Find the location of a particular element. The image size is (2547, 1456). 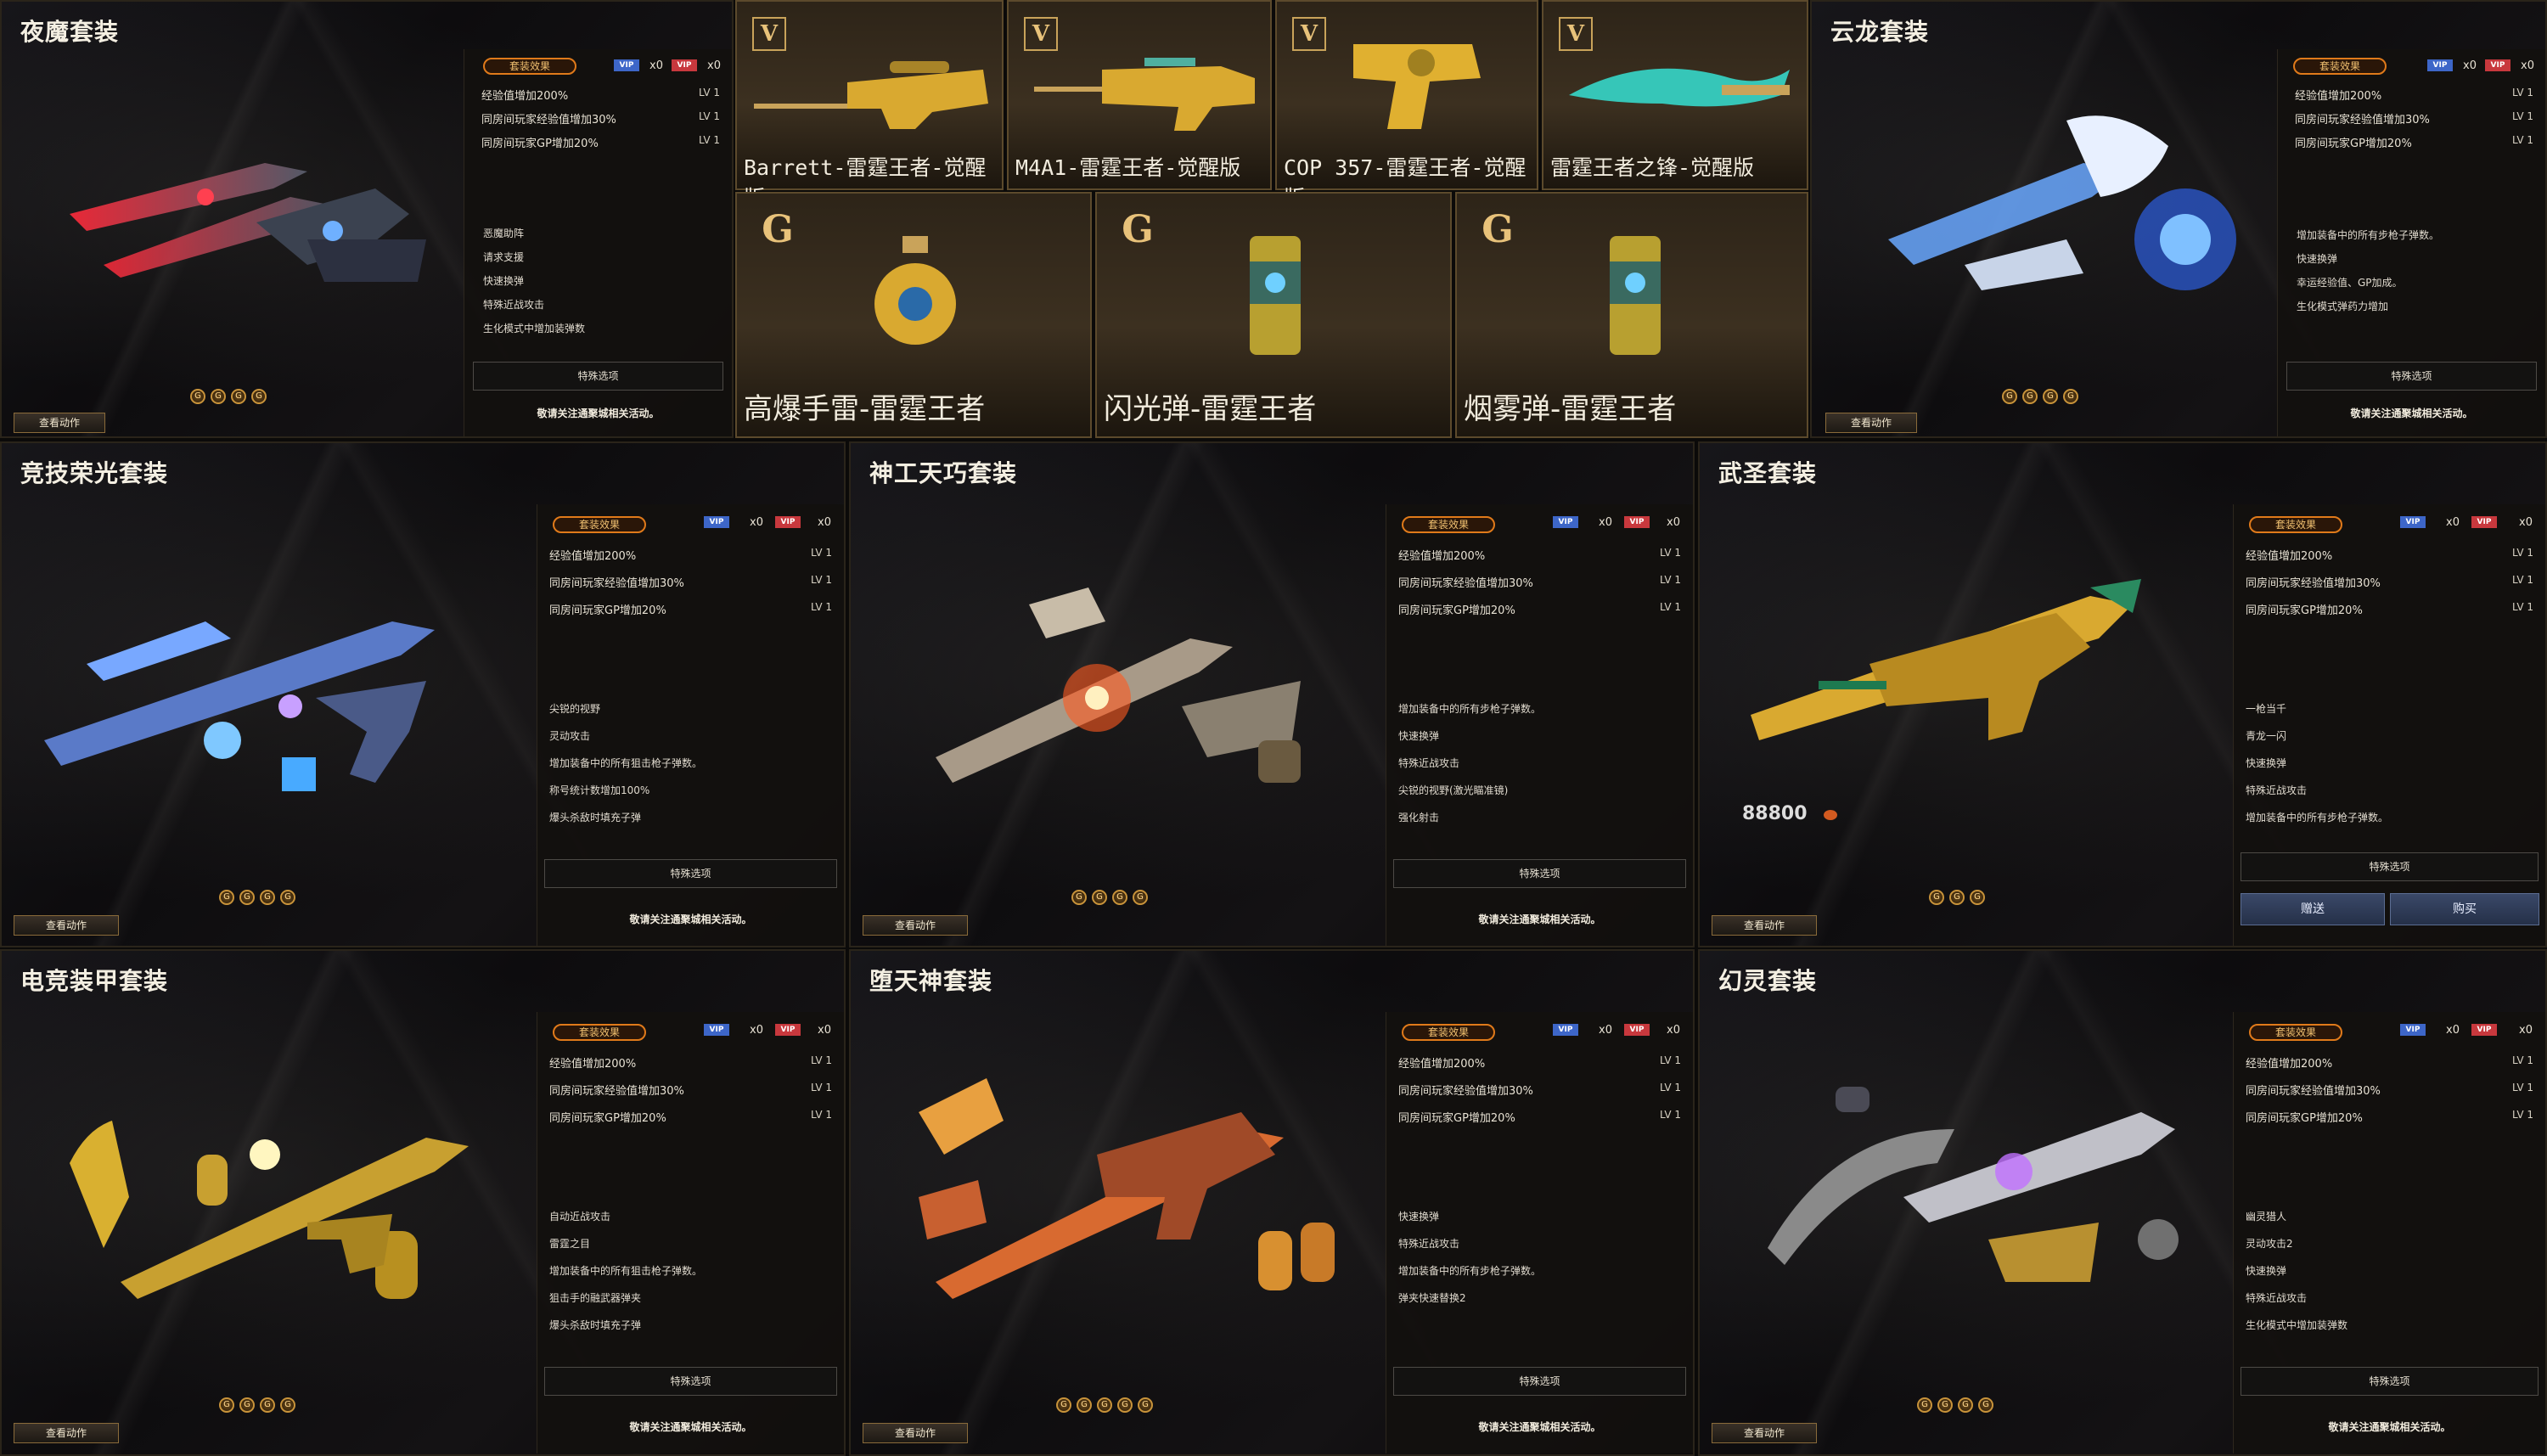

grade-icons: GGGGG is located at coordinates (1104, 1405).